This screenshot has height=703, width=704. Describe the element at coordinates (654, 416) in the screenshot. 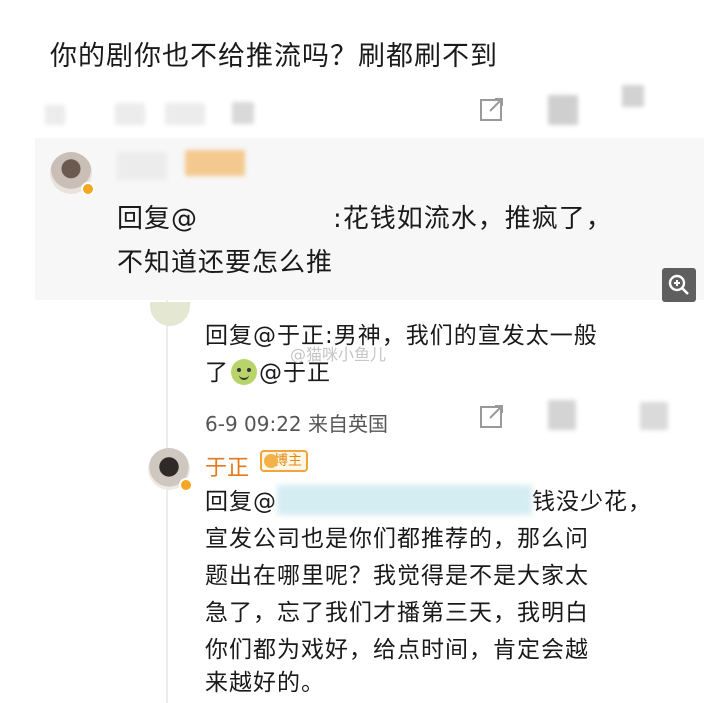

I see `blurred-like-icon` at that location.